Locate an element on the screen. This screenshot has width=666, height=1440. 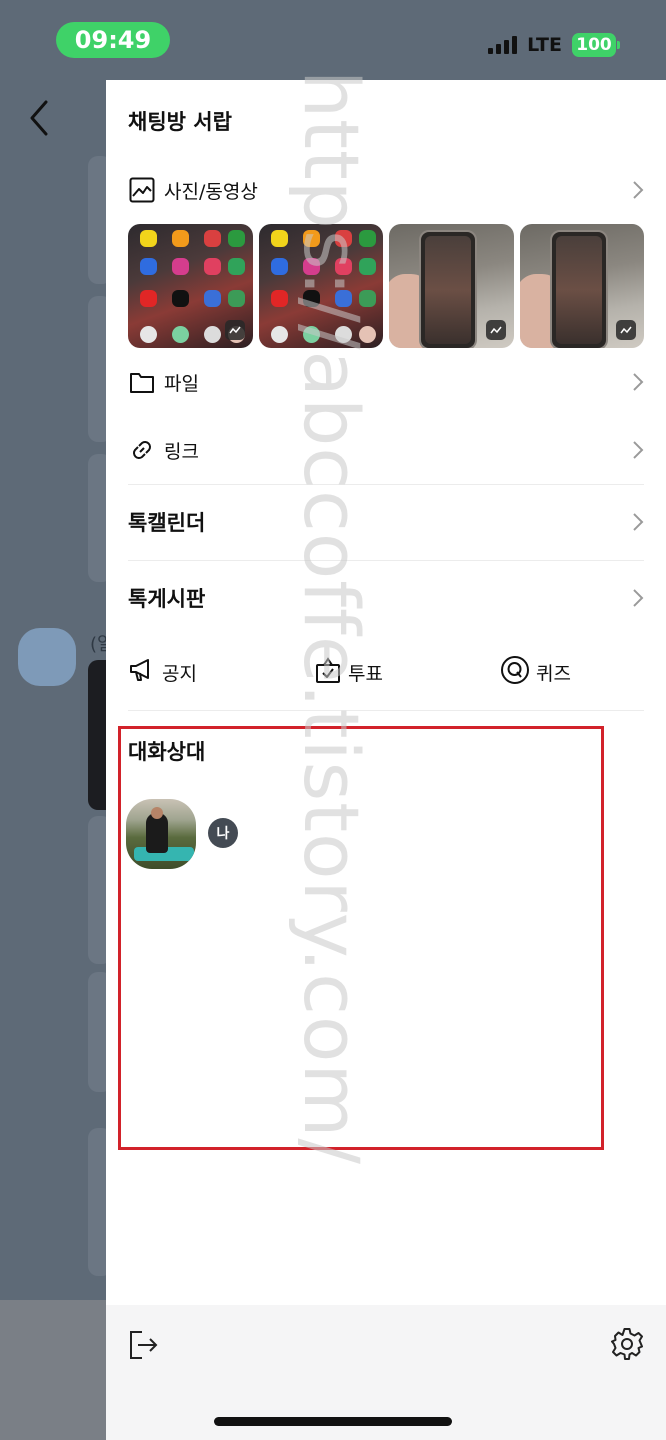
media-label: 사진/동영상 is located at coordinates (211, 191).